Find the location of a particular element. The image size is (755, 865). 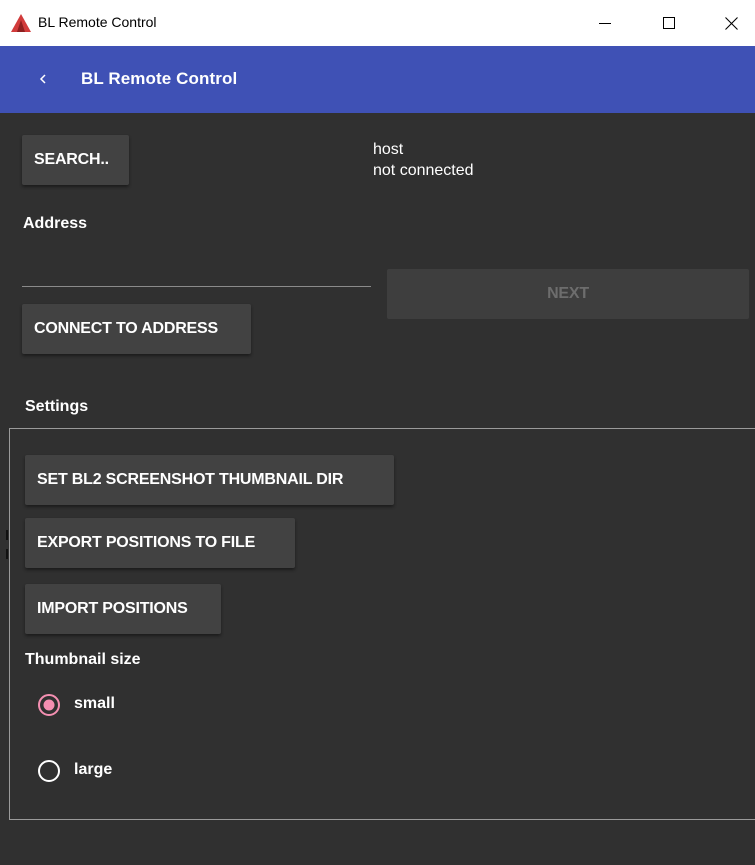

window-titlebar: BL Remote Control is located at coordinates (377, 23).